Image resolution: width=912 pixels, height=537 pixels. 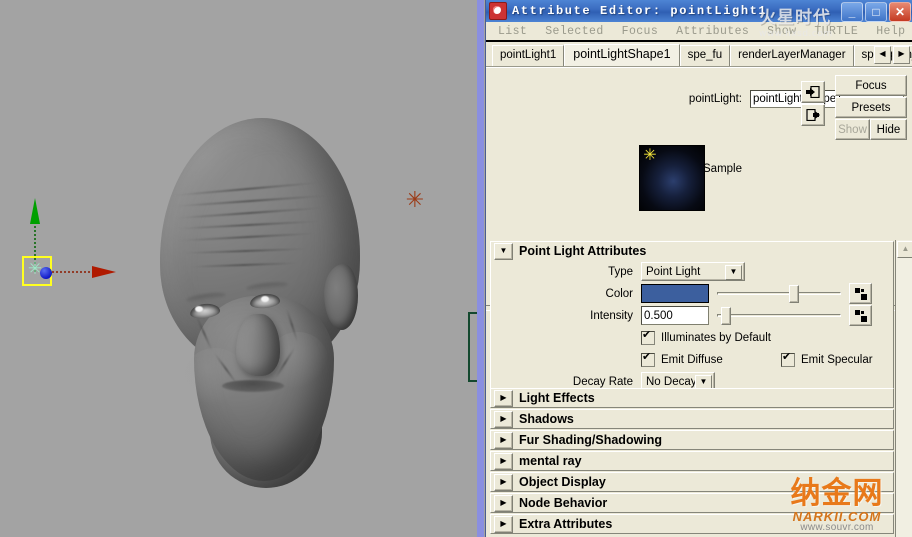 I want to click on checker-map-icon, so click(x=860, y=293).